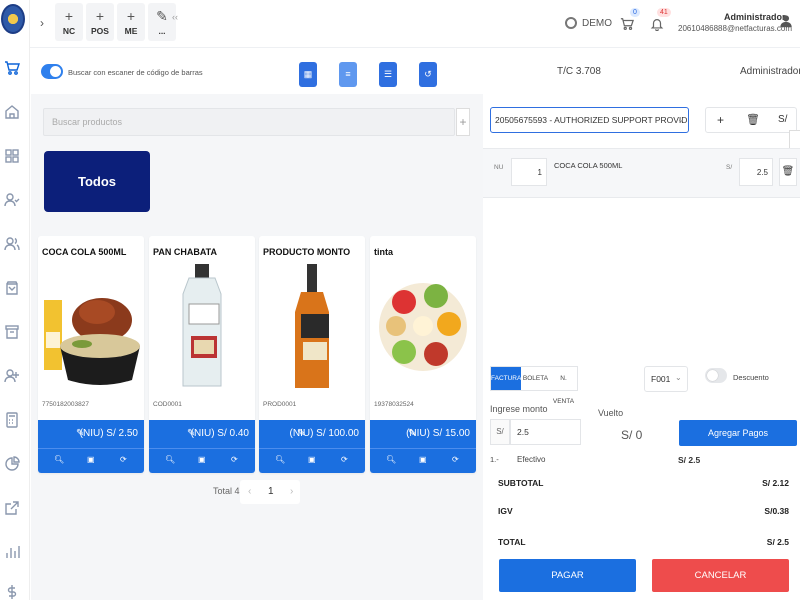 This screenshot has width=800, height=600. I want to click on refresh-button: ↺, so click(428, 74).